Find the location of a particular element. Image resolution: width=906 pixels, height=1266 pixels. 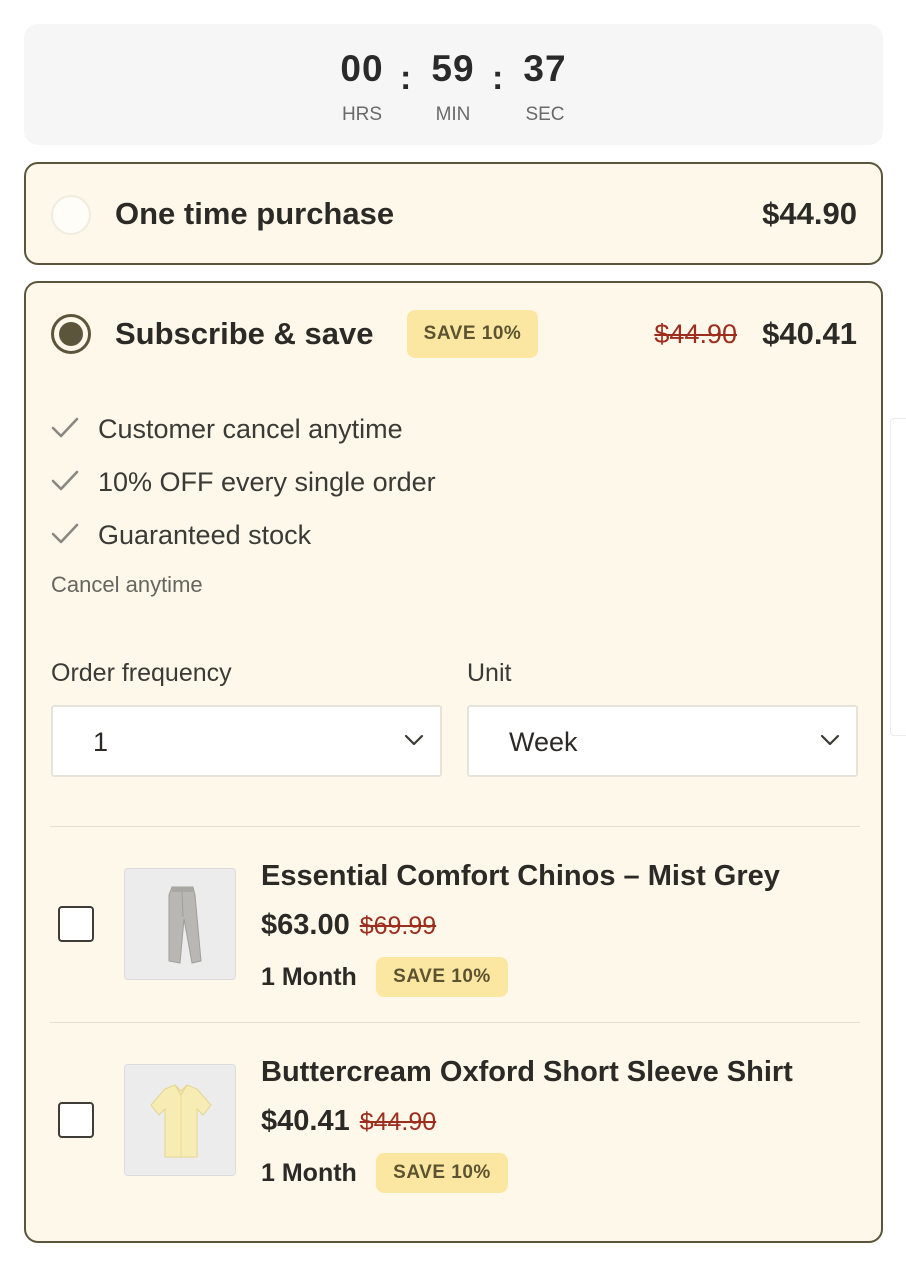

timer-minutes: 59 MIN is located at coordinates (453, 86).